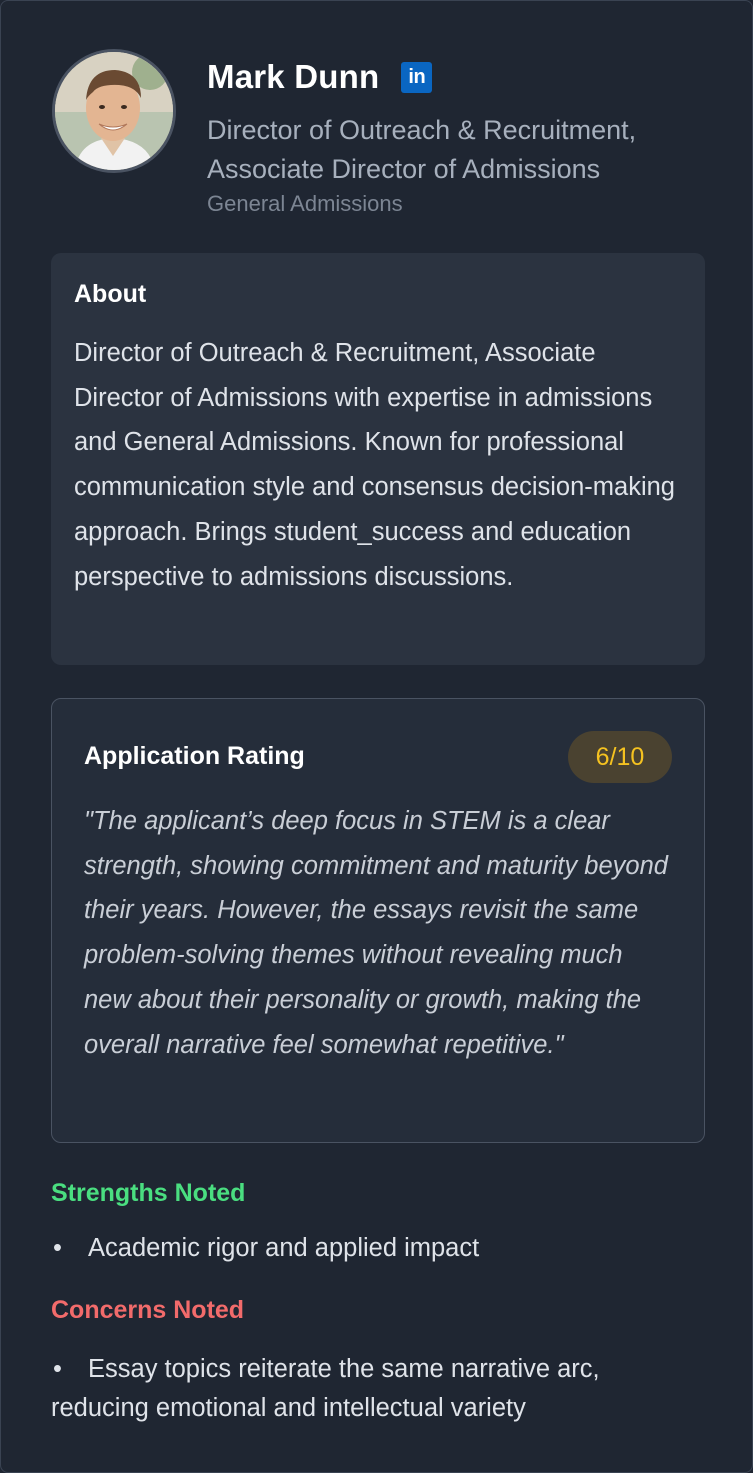 This screenshot has width=753, height=1473. I want to click on rating-score-badge: 6/10, so click(620, 757).